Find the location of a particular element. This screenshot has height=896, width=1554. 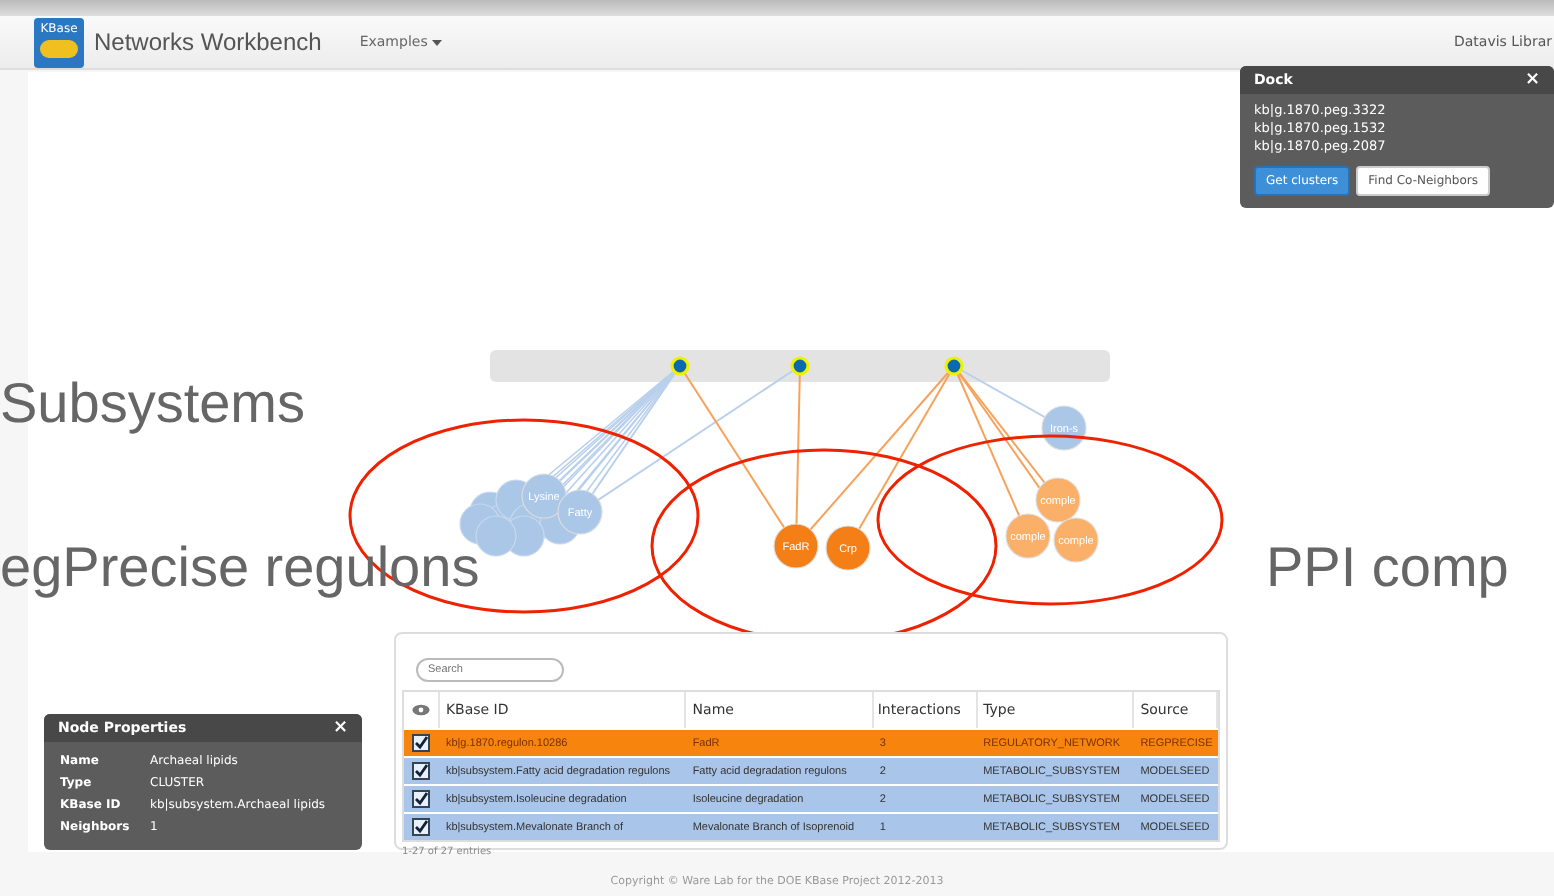

eye-icon is located at coordinates (420, 710).